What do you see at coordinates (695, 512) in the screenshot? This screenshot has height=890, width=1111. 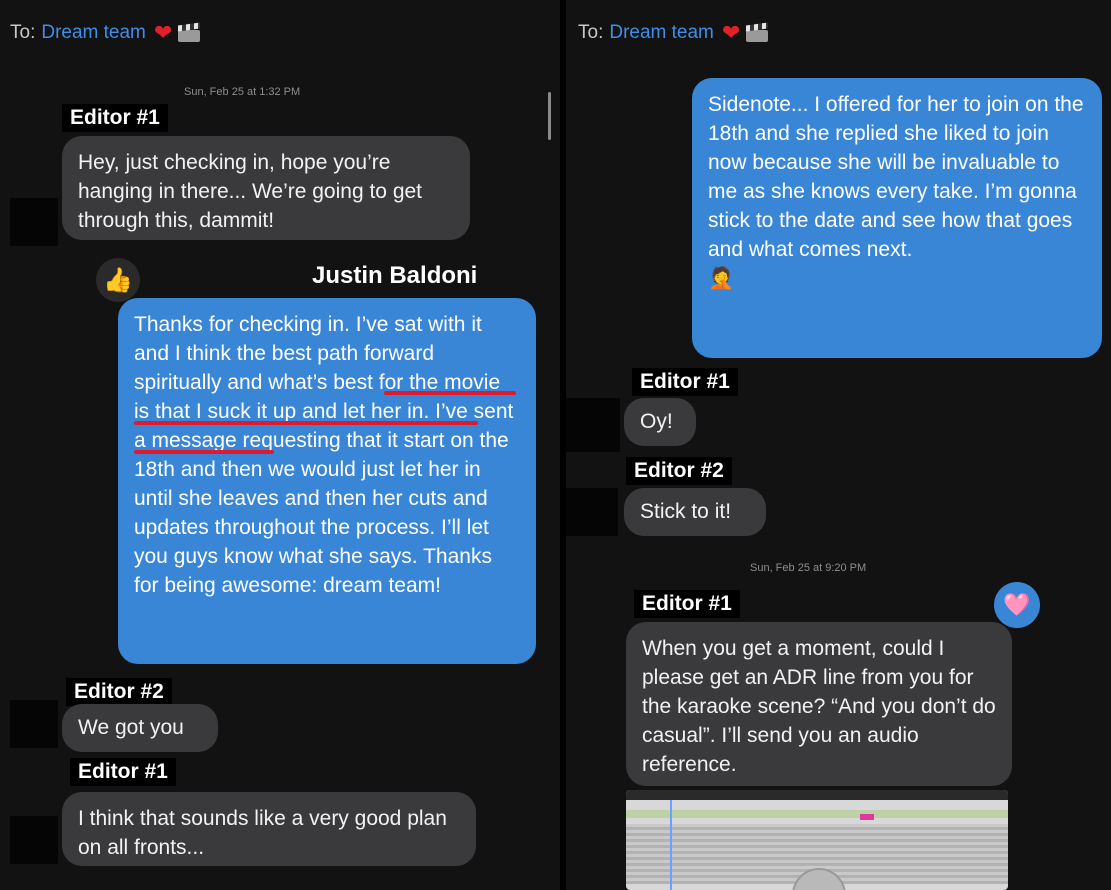 I see `message-bubble: Stick to it!` at bounding box center [695, 512].